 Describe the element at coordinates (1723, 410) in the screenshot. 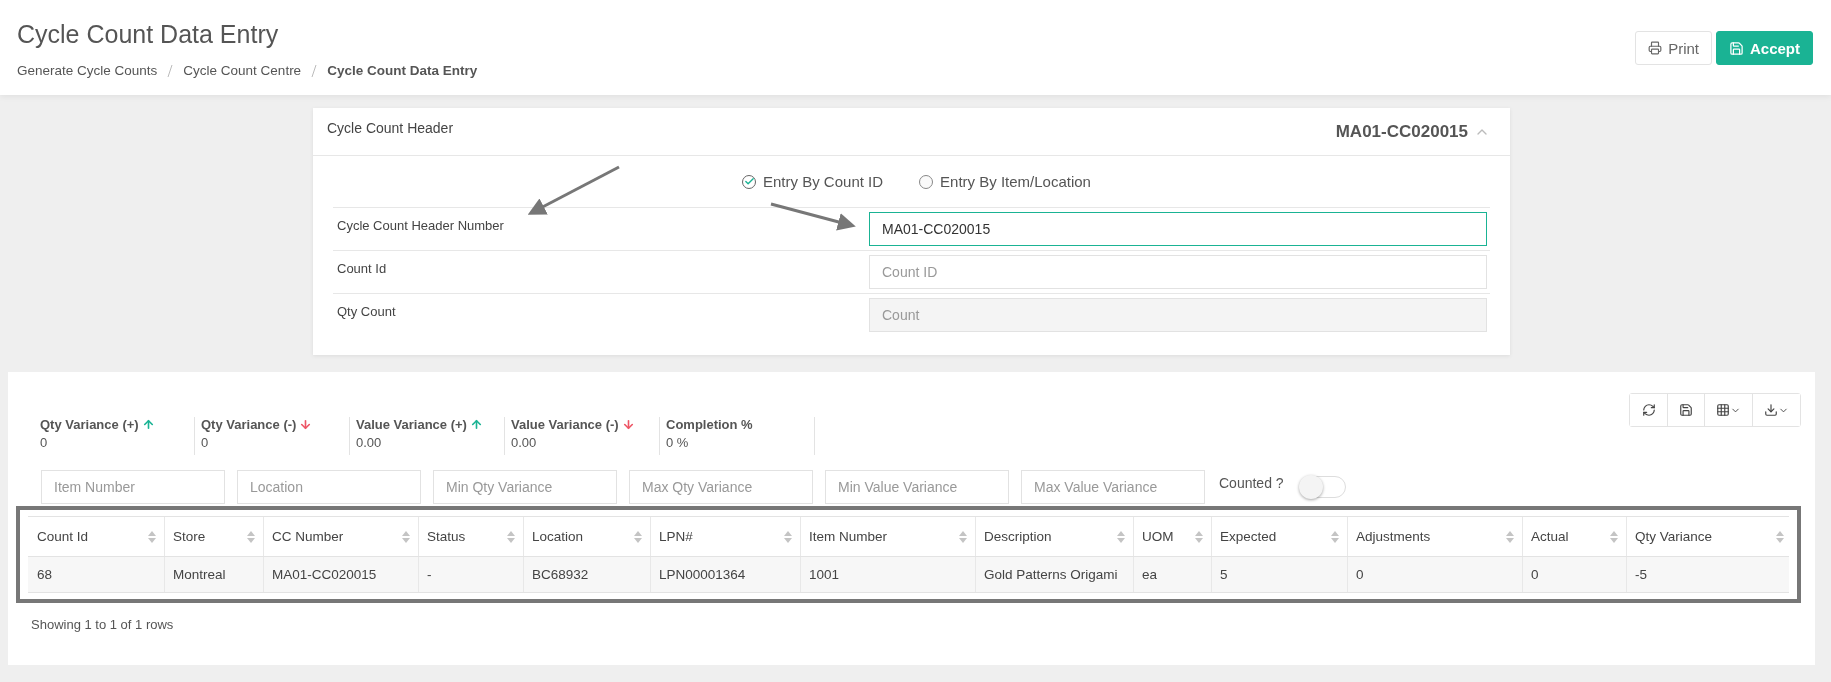

I see `grid-icon` at that location.